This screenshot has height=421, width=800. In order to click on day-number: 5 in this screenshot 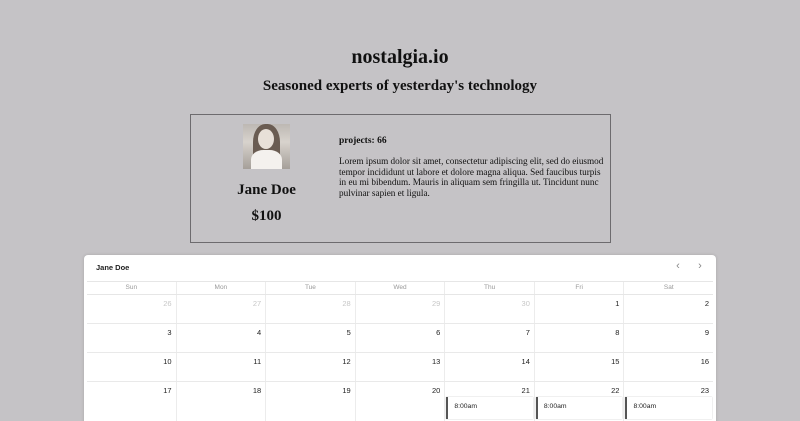, I will do `click(348, 332)`.